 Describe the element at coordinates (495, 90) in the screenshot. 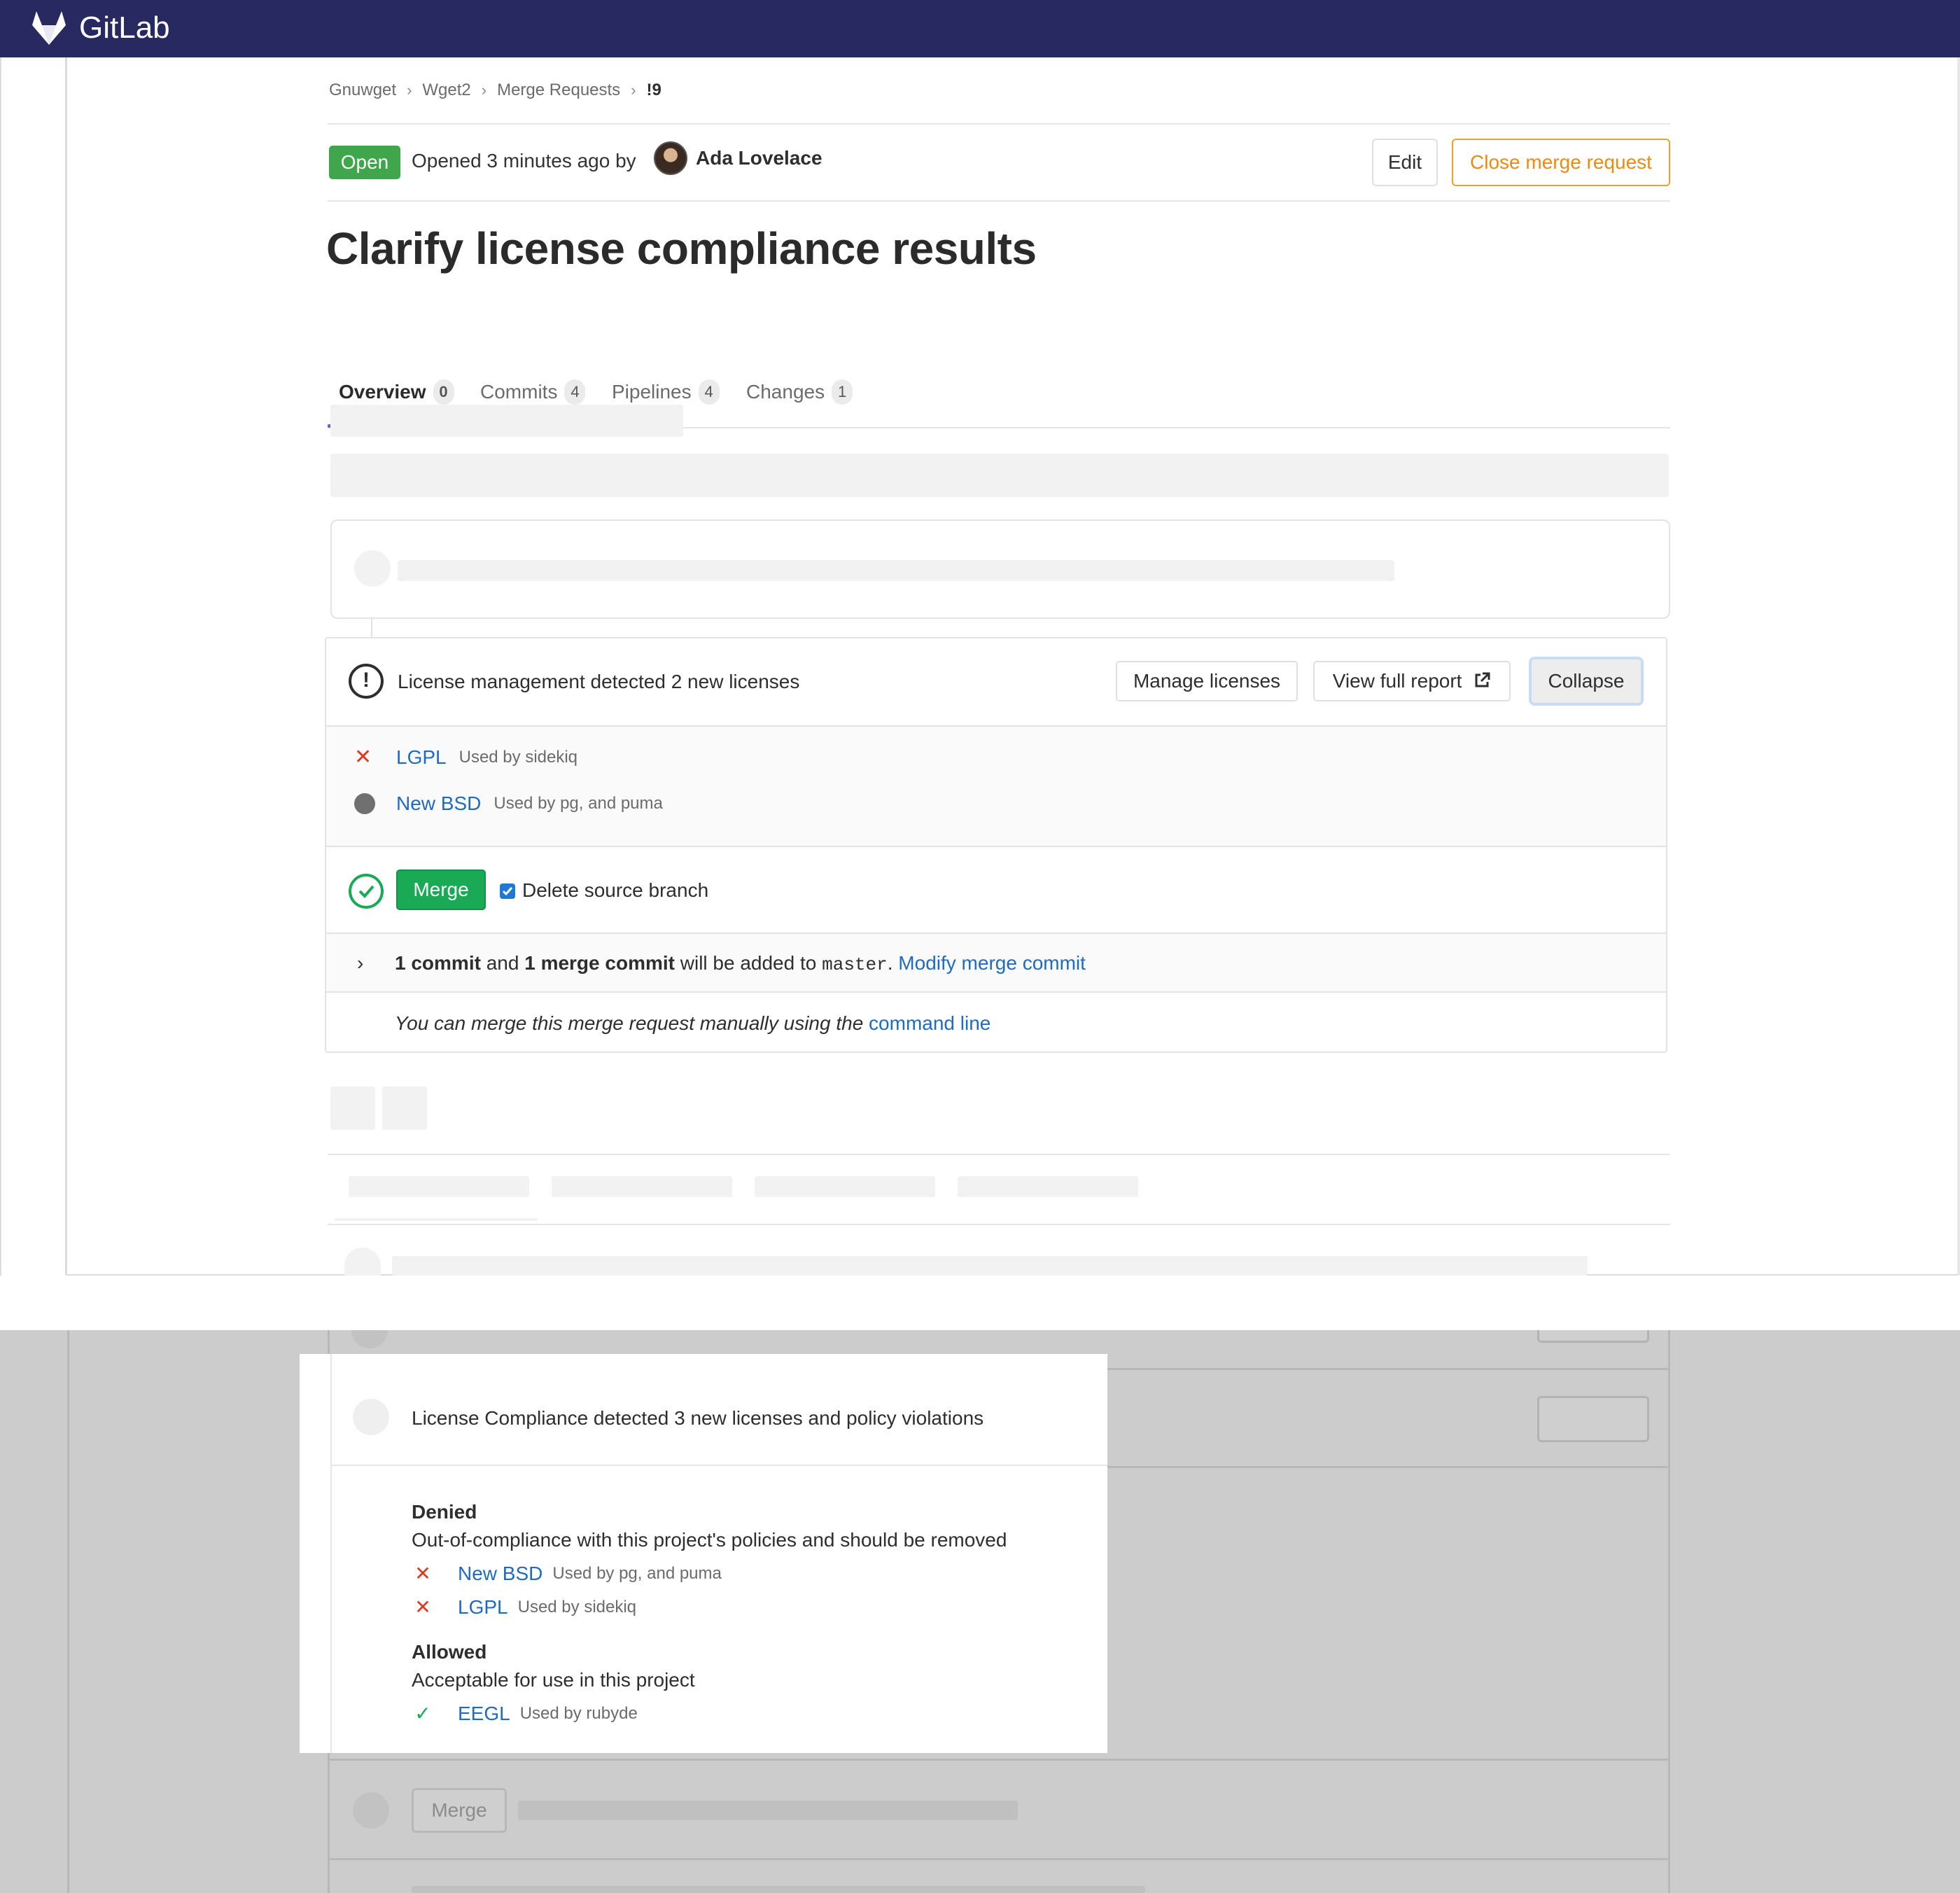

I see `breadcrumb: Gnuwget › Wget2 › Merge Requests › !9` at that location.